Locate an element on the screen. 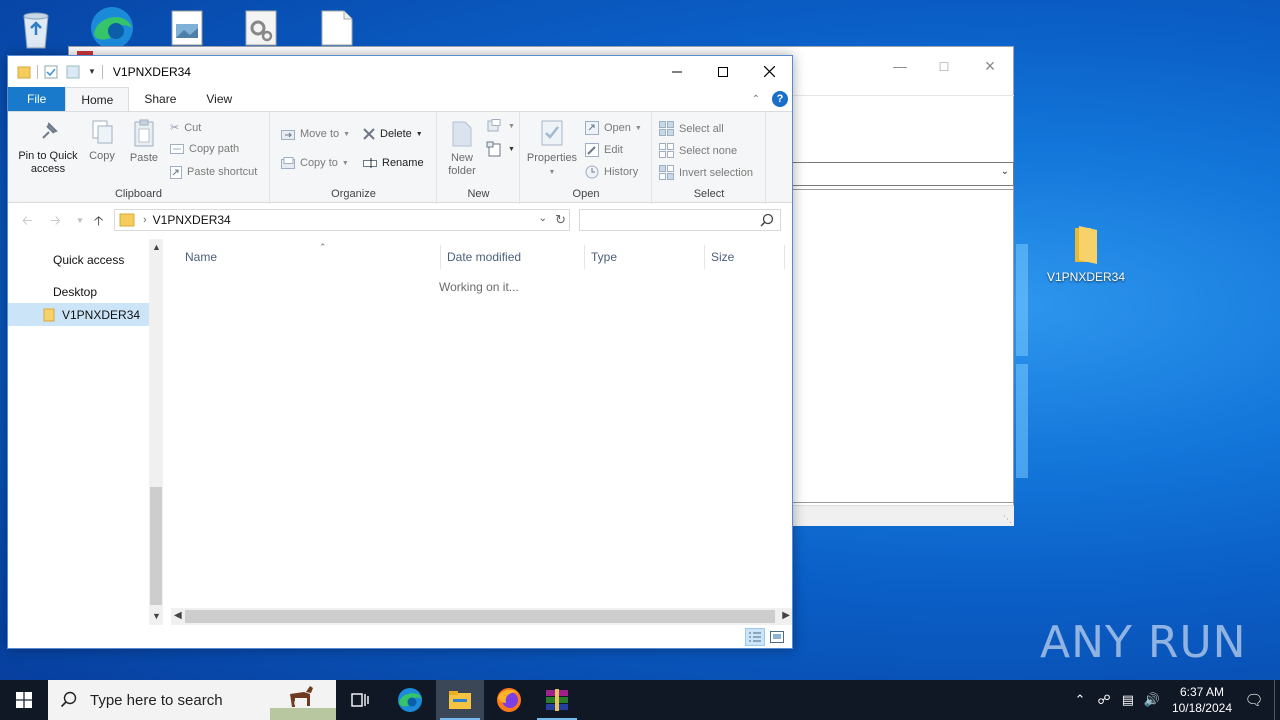 The width and height of the screenshot is (1280, 720). help-button: ? is located at coordinates (780, 99).